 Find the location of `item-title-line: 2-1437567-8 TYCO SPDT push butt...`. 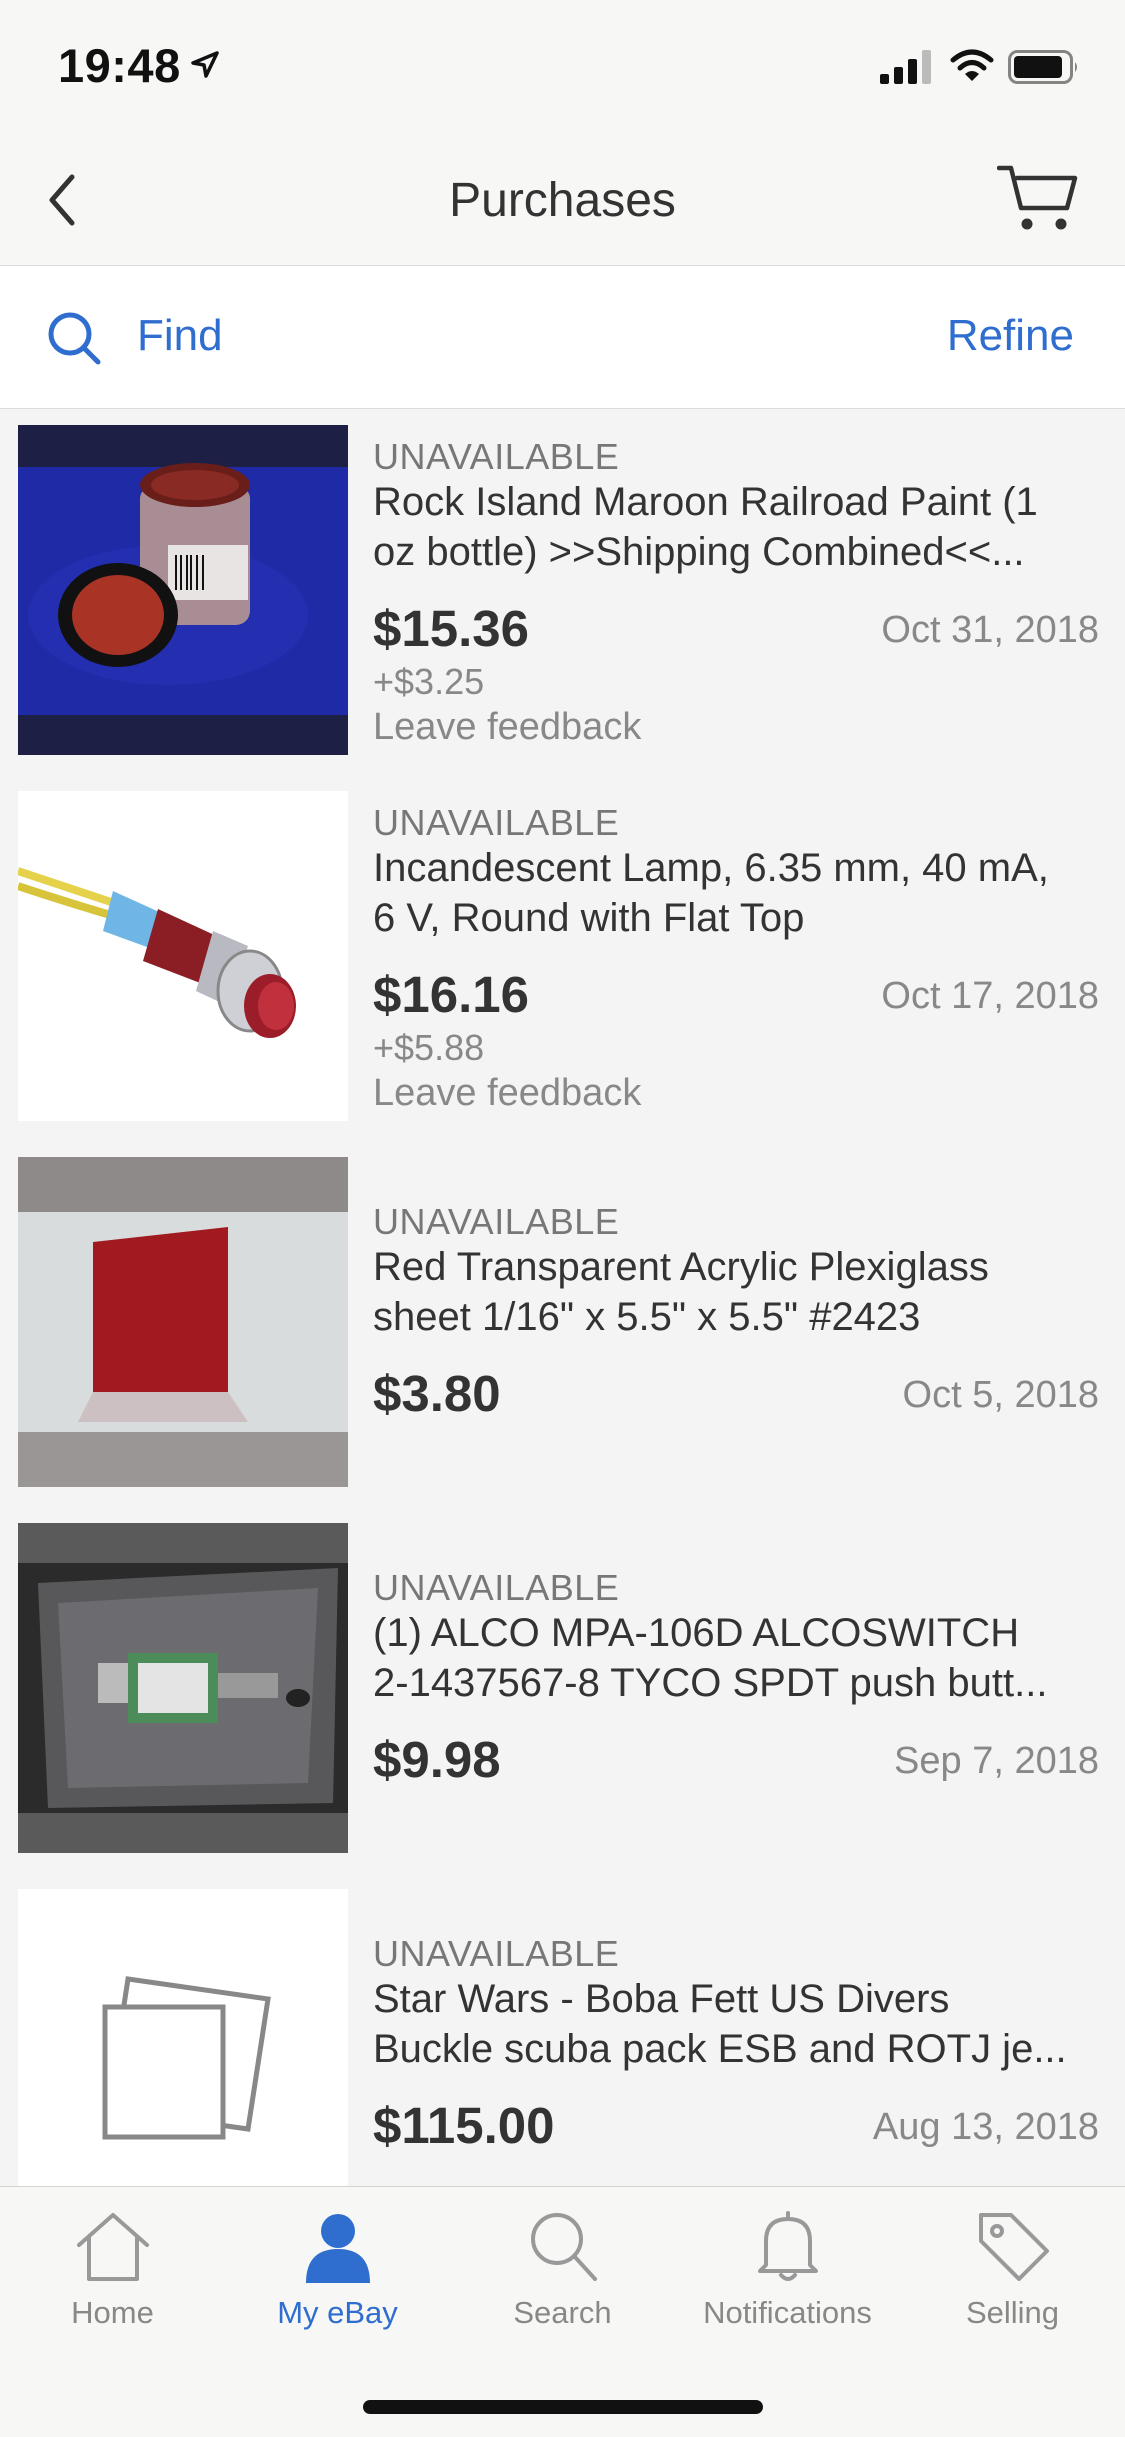

item-title-line: 2-1437567-8 TYCO SPDT push butt... is located at coordinates (740, 1683).